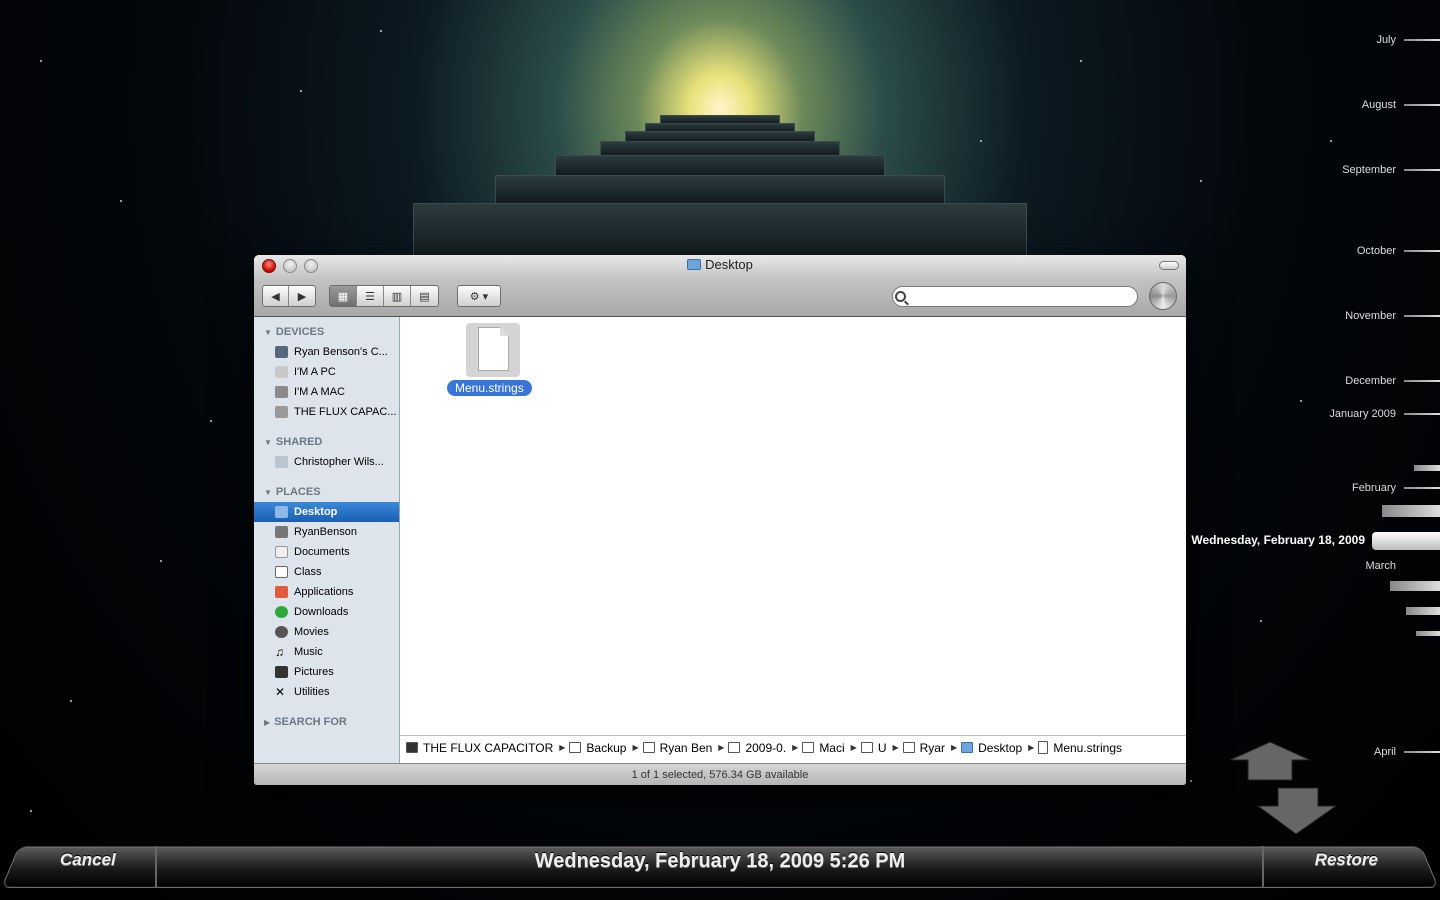 The height and width of the screenshot is (900, 1440). What do you see at coordinates (1270, 761) in the screenshot?
I see `back-in-time-arrow-icon` at bounding box center [1270, 761].